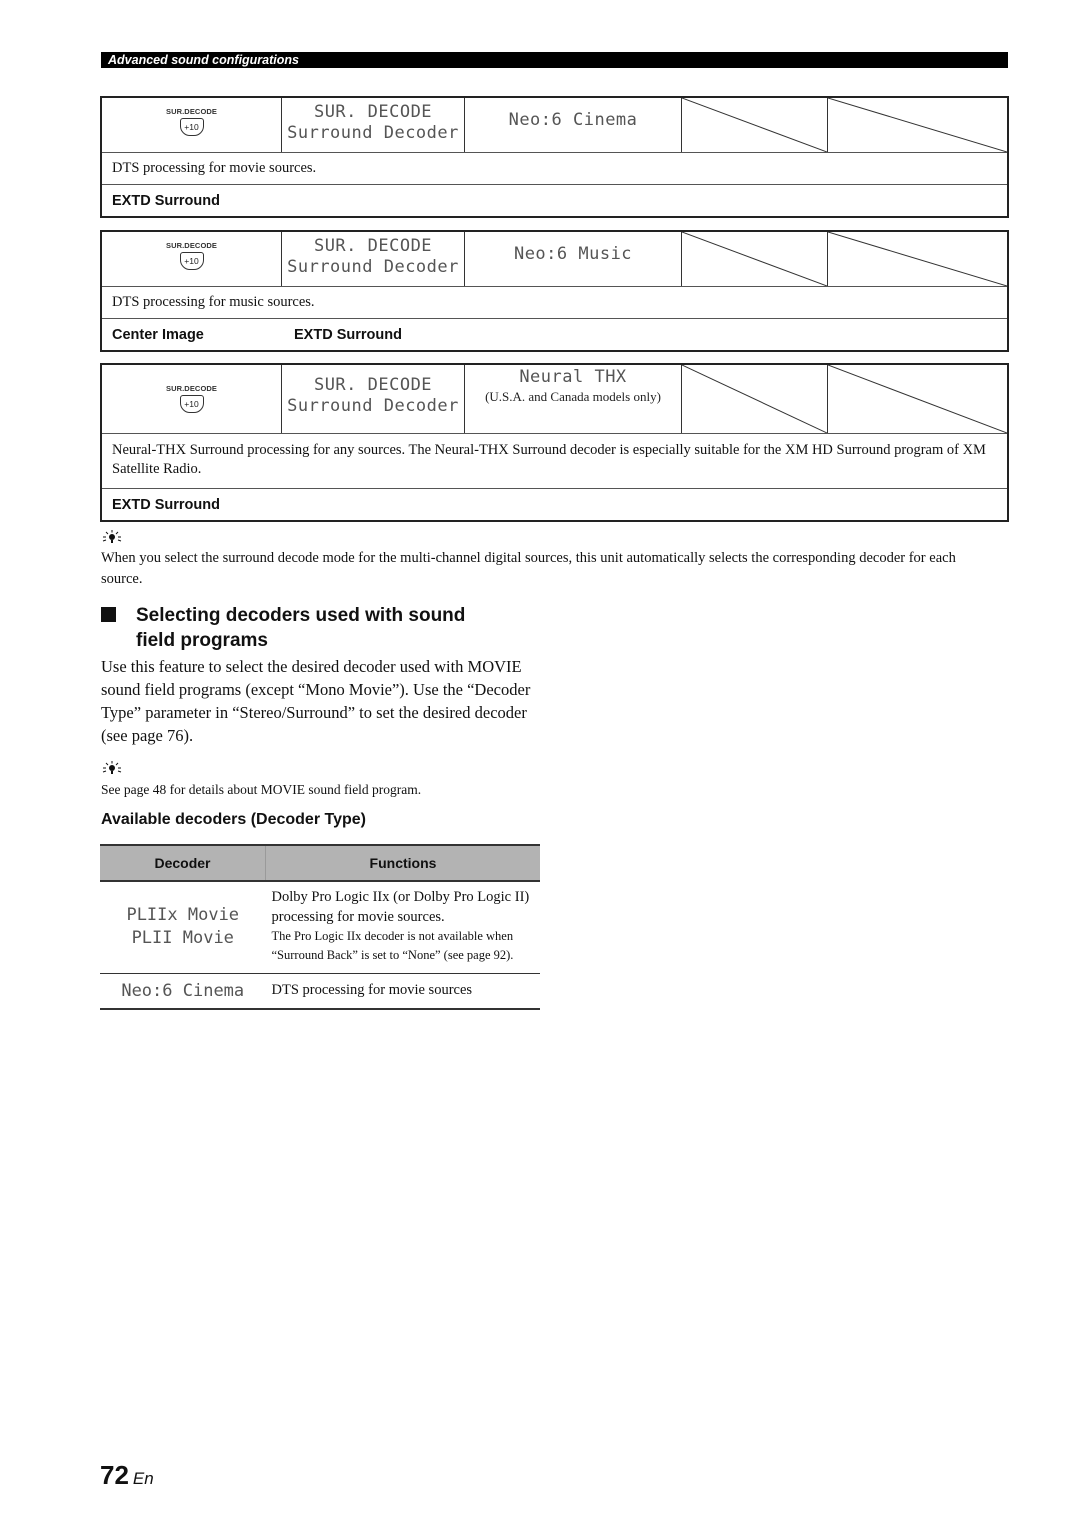 The width and height of the screenshot is (1080, 1526). I want to click on mode-description: DTS processing for movie sources., so click(554, 169).